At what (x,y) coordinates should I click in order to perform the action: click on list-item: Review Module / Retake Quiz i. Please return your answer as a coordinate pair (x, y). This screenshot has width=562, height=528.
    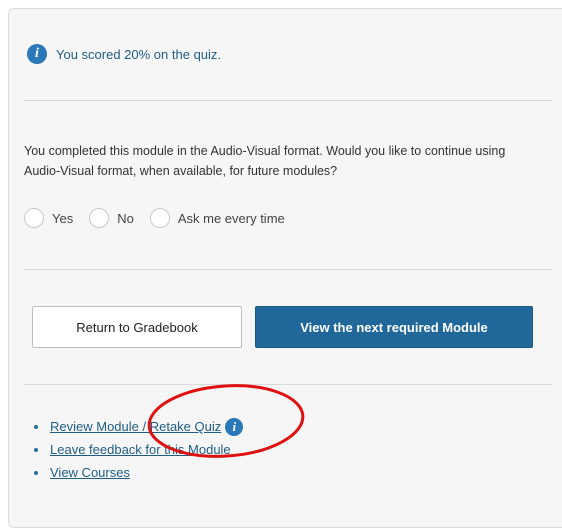
    Looking at the image, I should click on (139, 426).